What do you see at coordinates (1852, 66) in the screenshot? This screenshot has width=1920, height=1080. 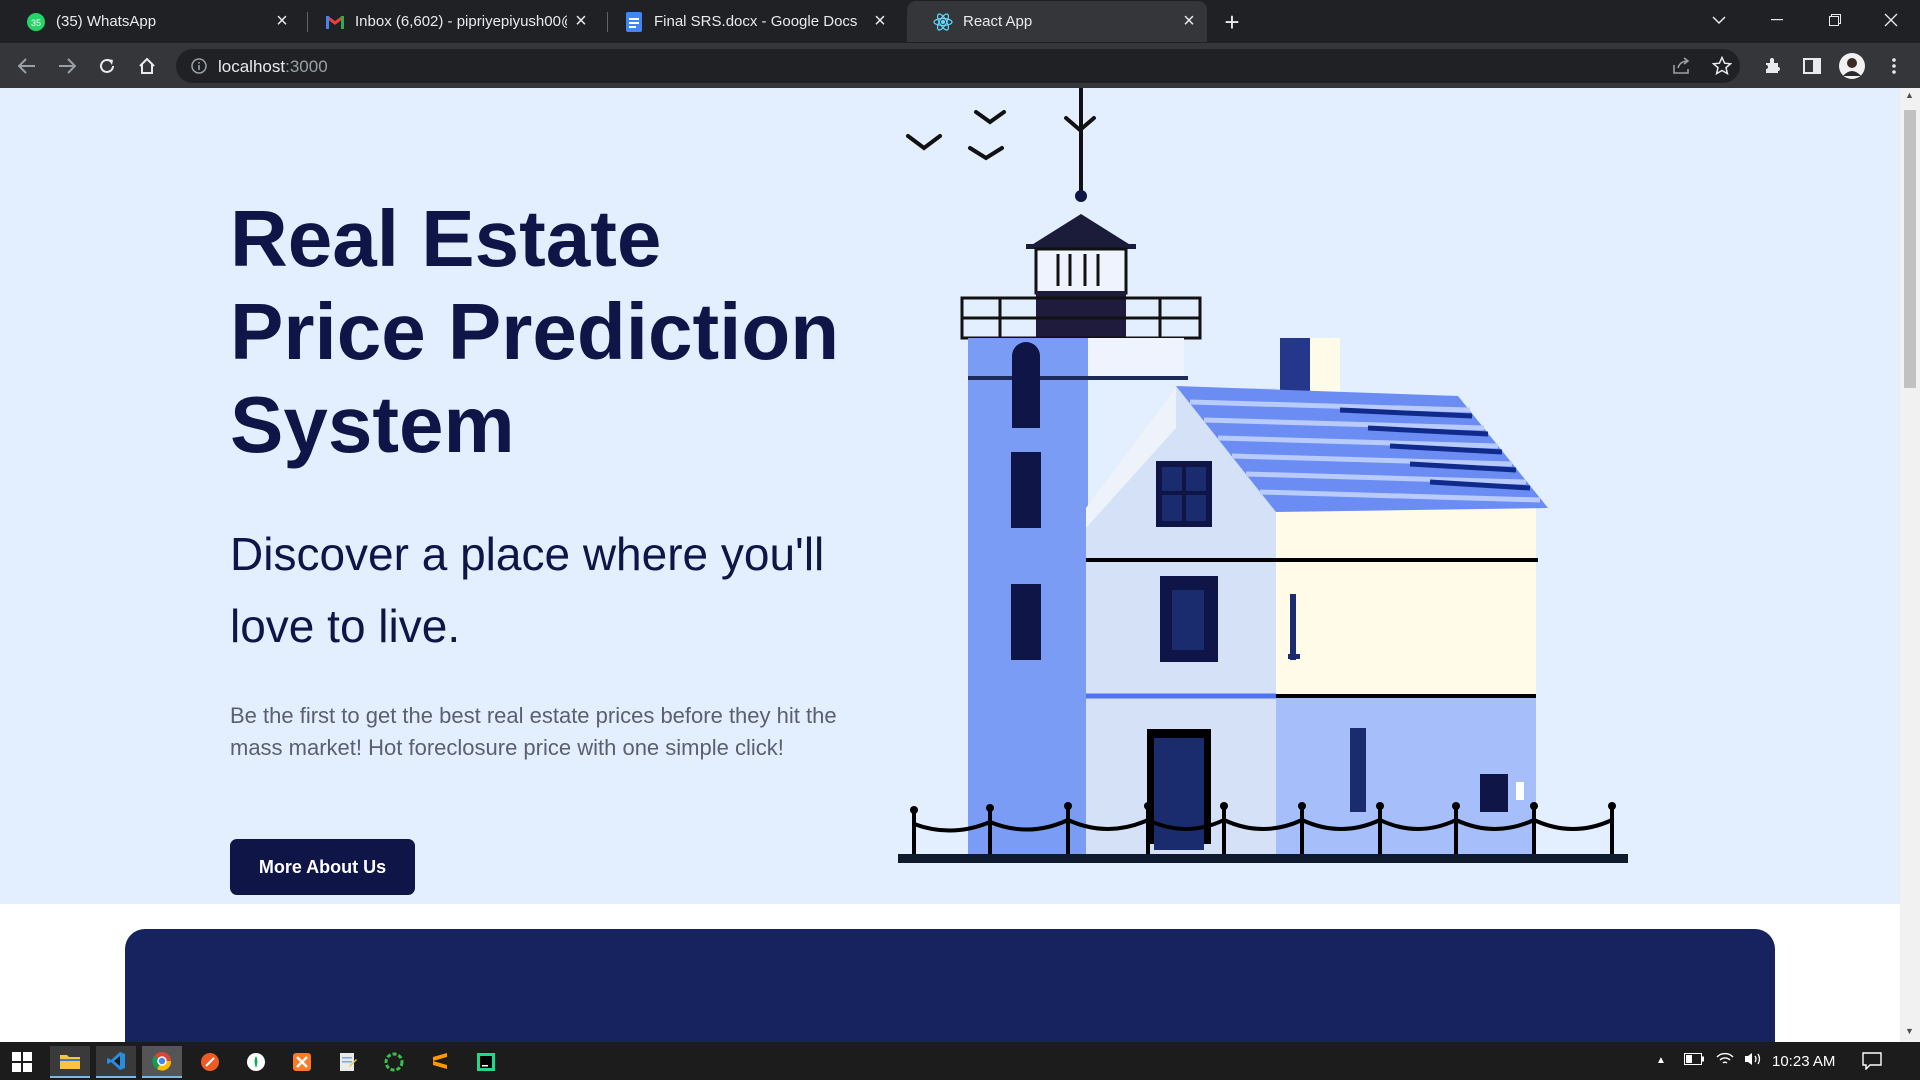 I see `profile-avatar` at bounding box center [1852, 66].